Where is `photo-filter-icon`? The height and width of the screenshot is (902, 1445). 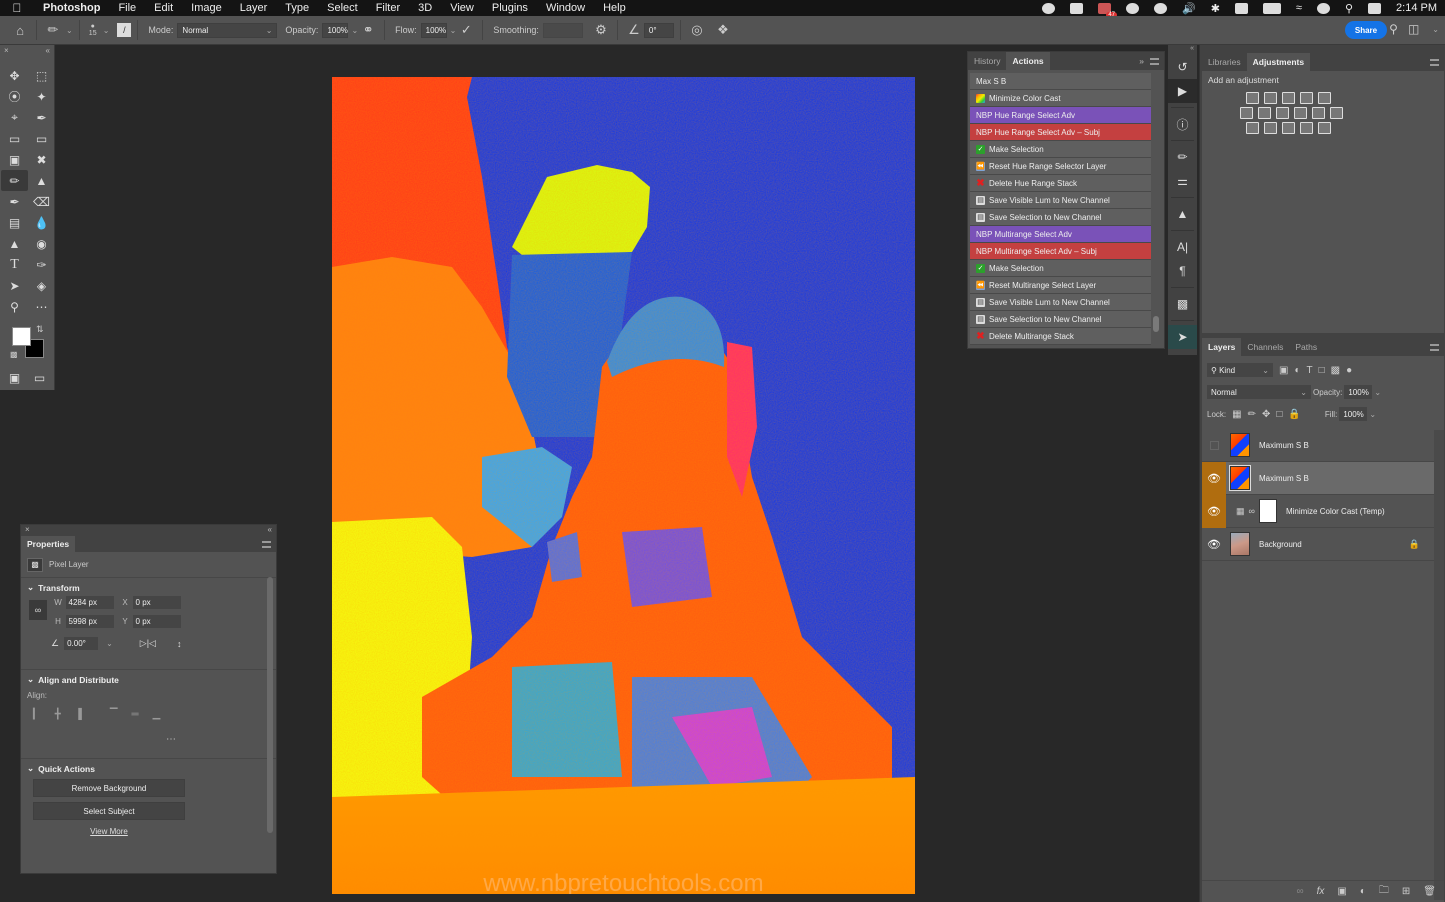 photo-filter-icon is located at coordinates (1300, 113).